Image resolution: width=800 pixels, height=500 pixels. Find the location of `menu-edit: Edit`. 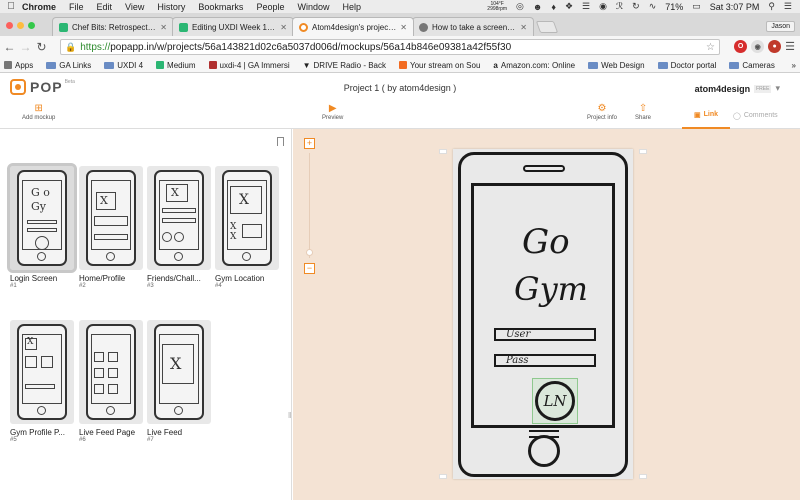

menu-edit: Edit is located at coordinates (105, 7).